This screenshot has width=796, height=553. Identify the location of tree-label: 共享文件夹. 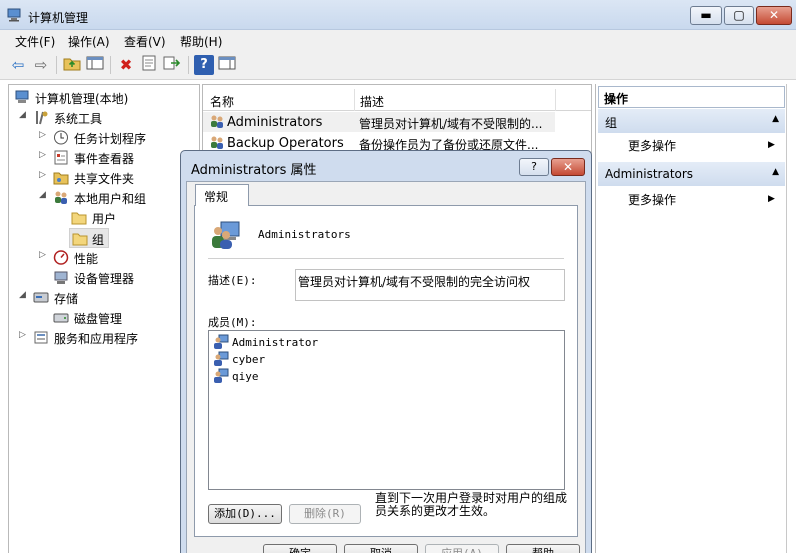
(104, 179).